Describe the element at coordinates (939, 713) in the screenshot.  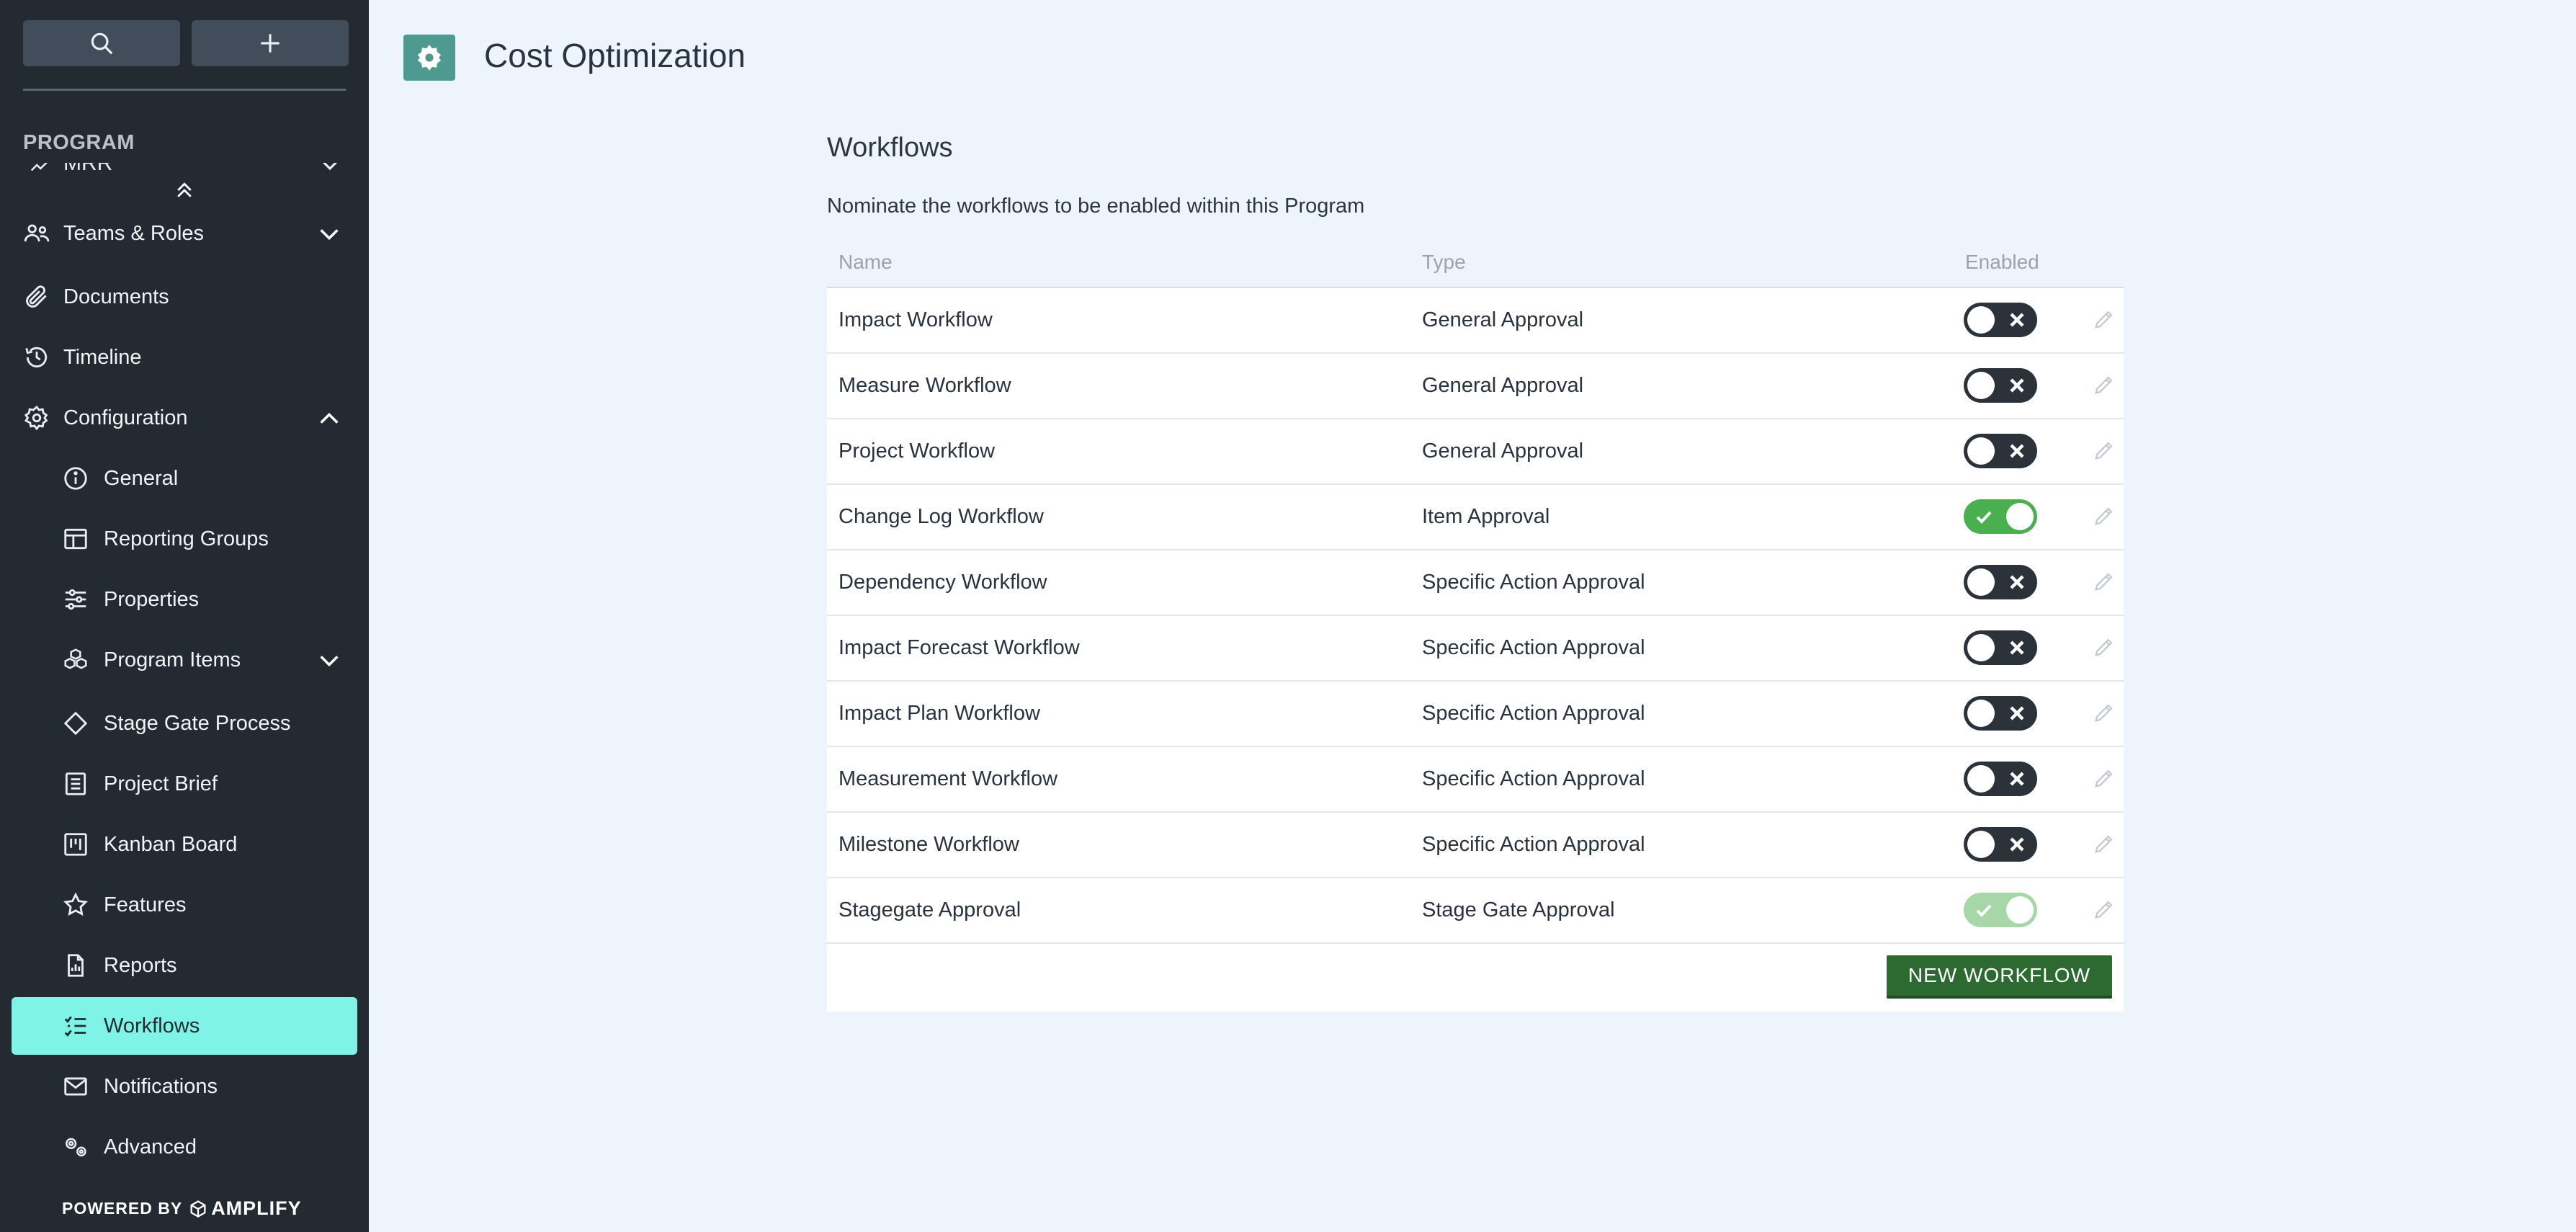
I see `workflow-name: Impact Plan Workflow` at that location.